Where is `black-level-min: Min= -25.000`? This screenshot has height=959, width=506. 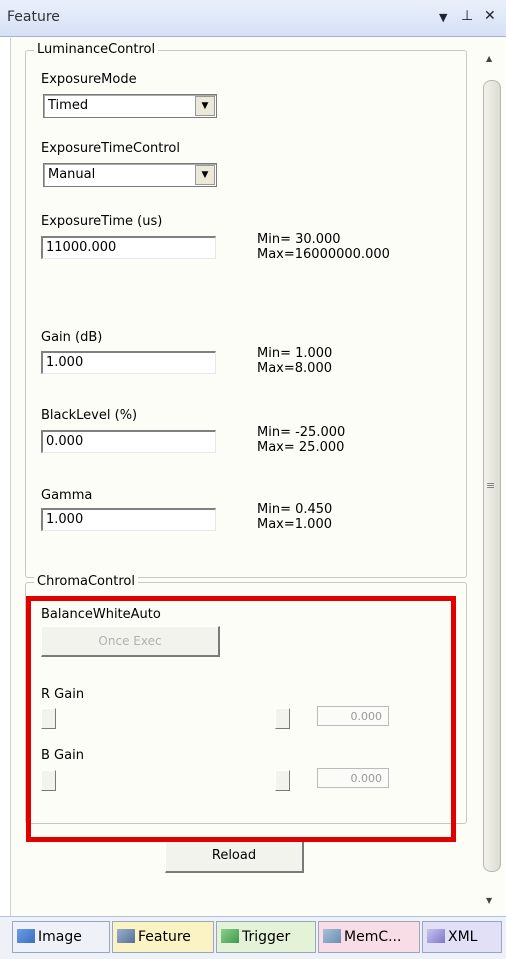 black-level-min: Min= -25.000 is located at coordinates (301, 432).